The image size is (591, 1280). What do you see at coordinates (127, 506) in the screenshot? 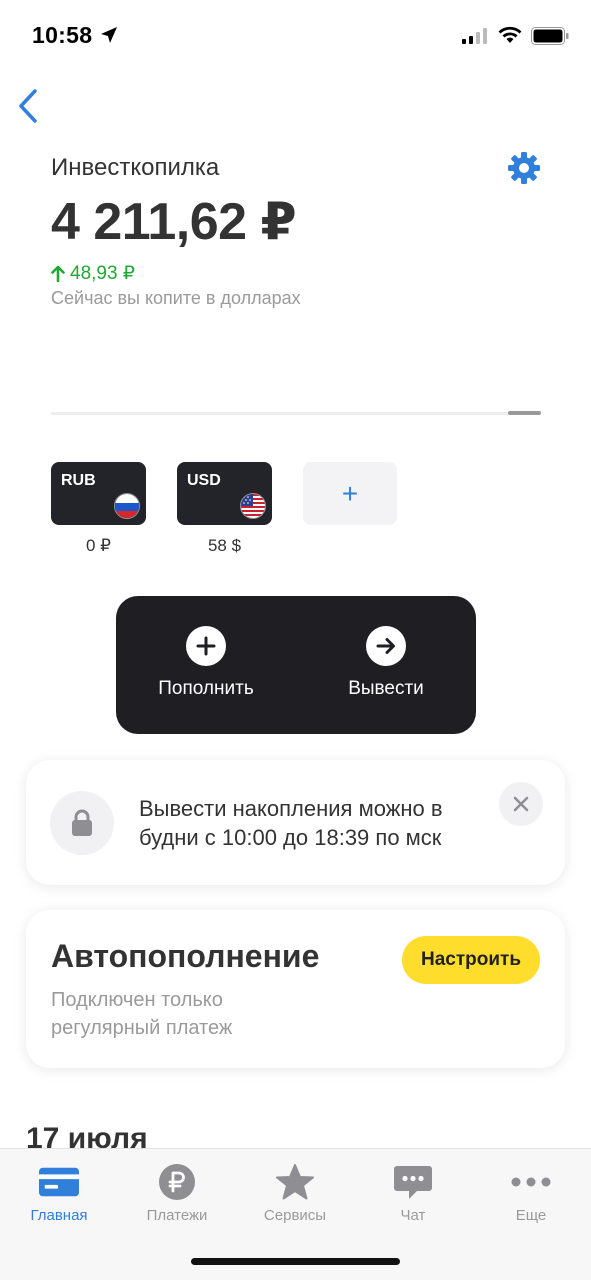
I see `russia-flag-icon` at bounding box center [127, 506].